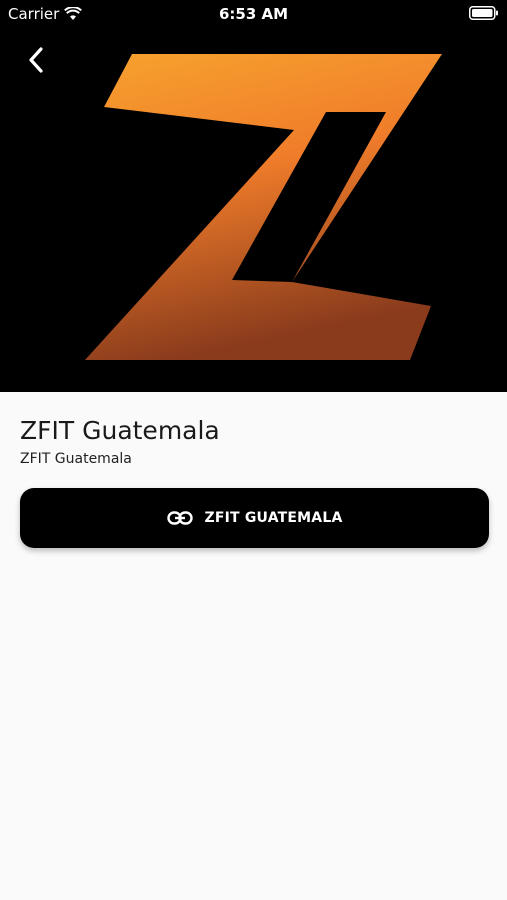  What do you see at coordinates (273, 518) in the screenshot?
I see `link-button-label: ZFIT GUATEMALA` at bounding box center [273, 518].